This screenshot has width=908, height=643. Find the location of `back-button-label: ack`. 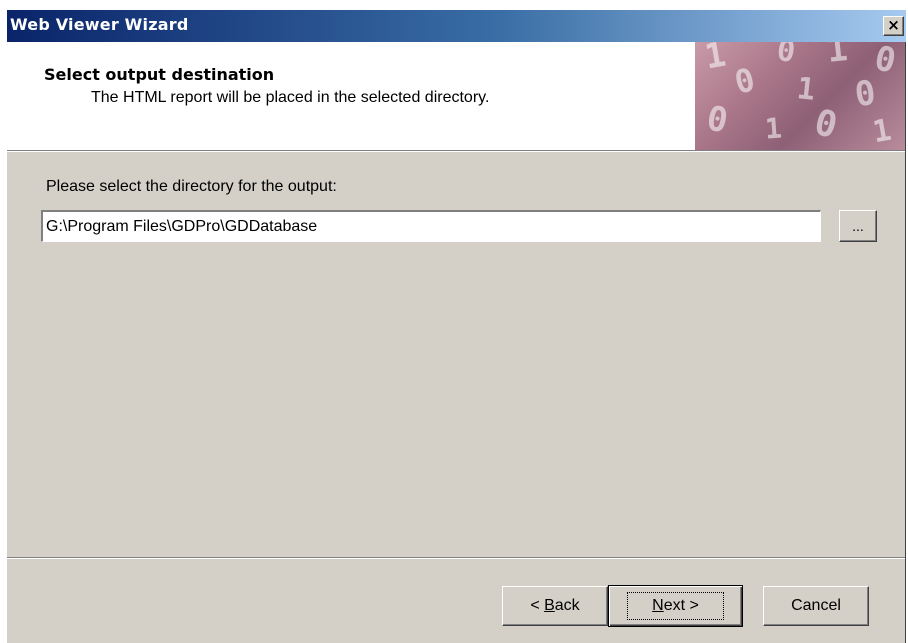

back-button-label: ack is located at coordinates (567, 605).